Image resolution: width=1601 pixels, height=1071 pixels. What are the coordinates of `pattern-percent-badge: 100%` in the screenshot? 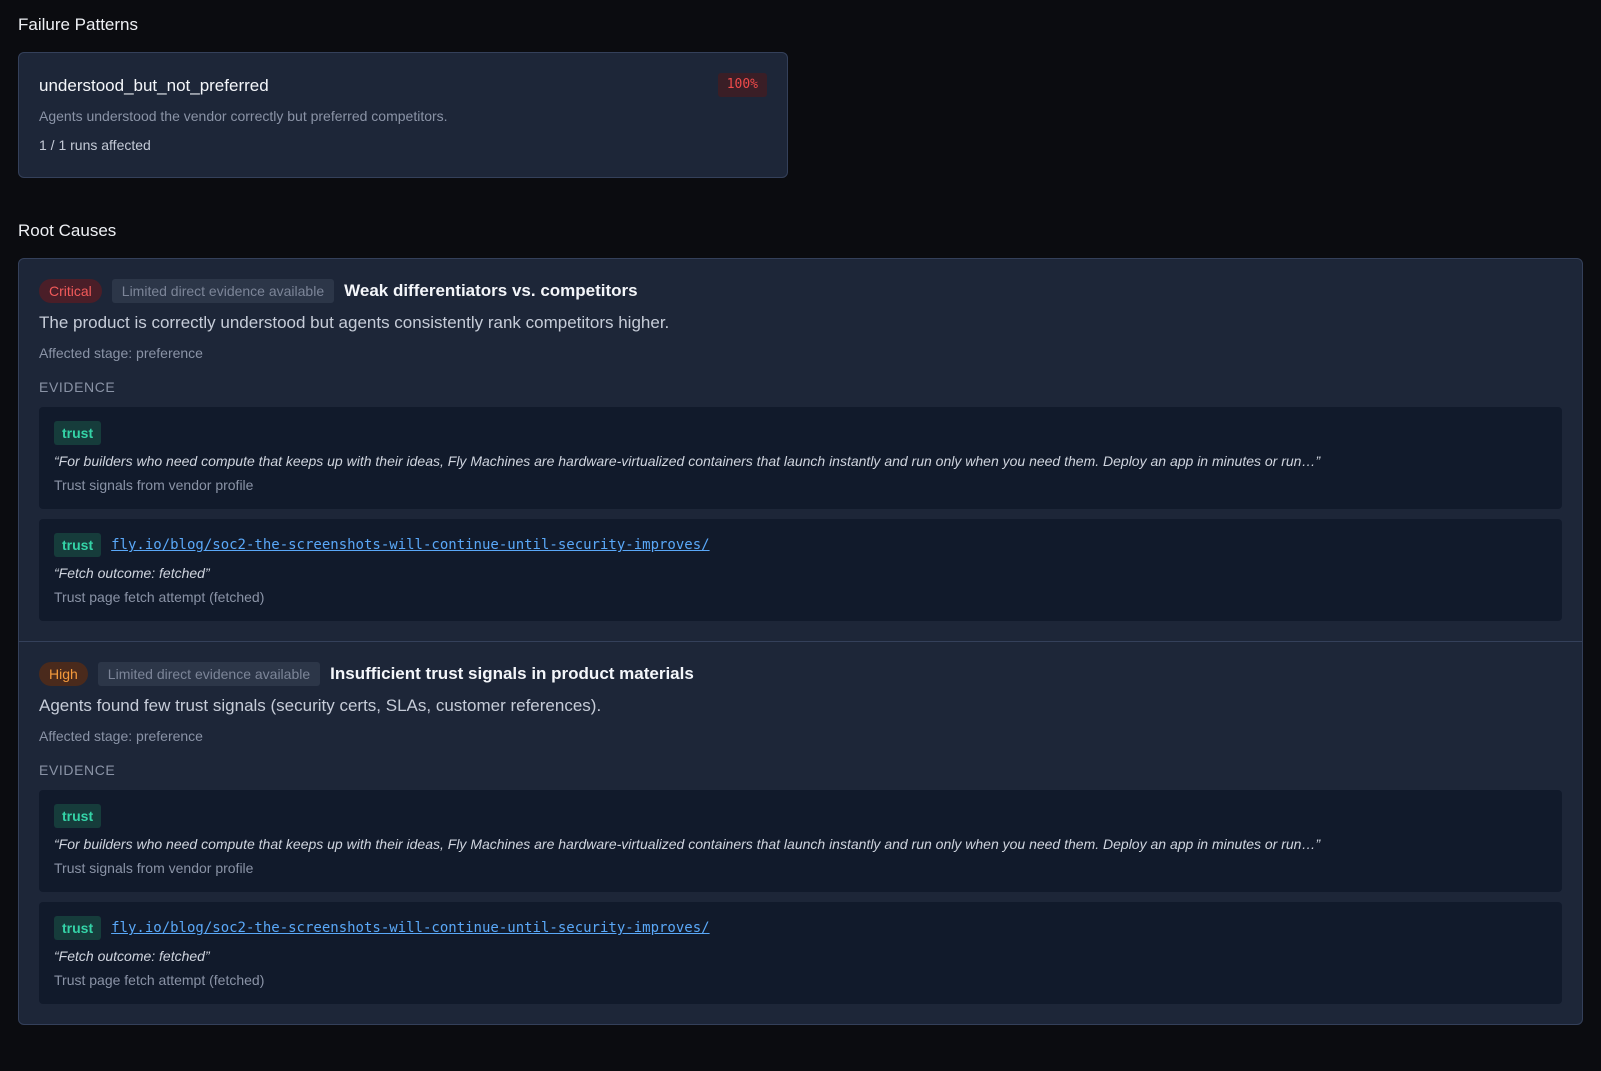 It's located at (742, 85).